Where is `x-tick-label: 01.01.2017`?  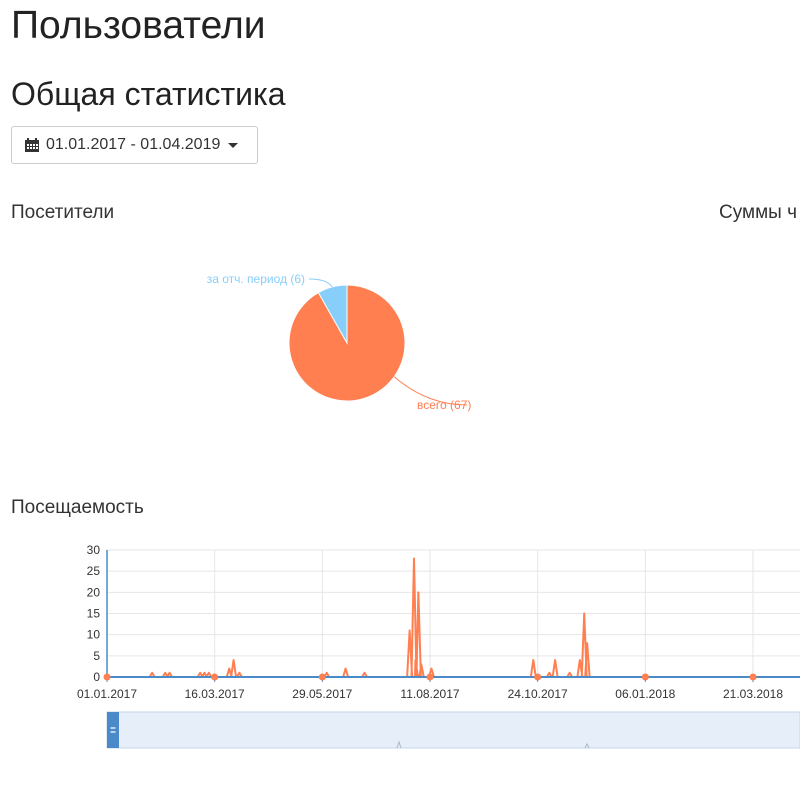
x-tick-label: 01.01.2017 is located at coordinates (107, 694).